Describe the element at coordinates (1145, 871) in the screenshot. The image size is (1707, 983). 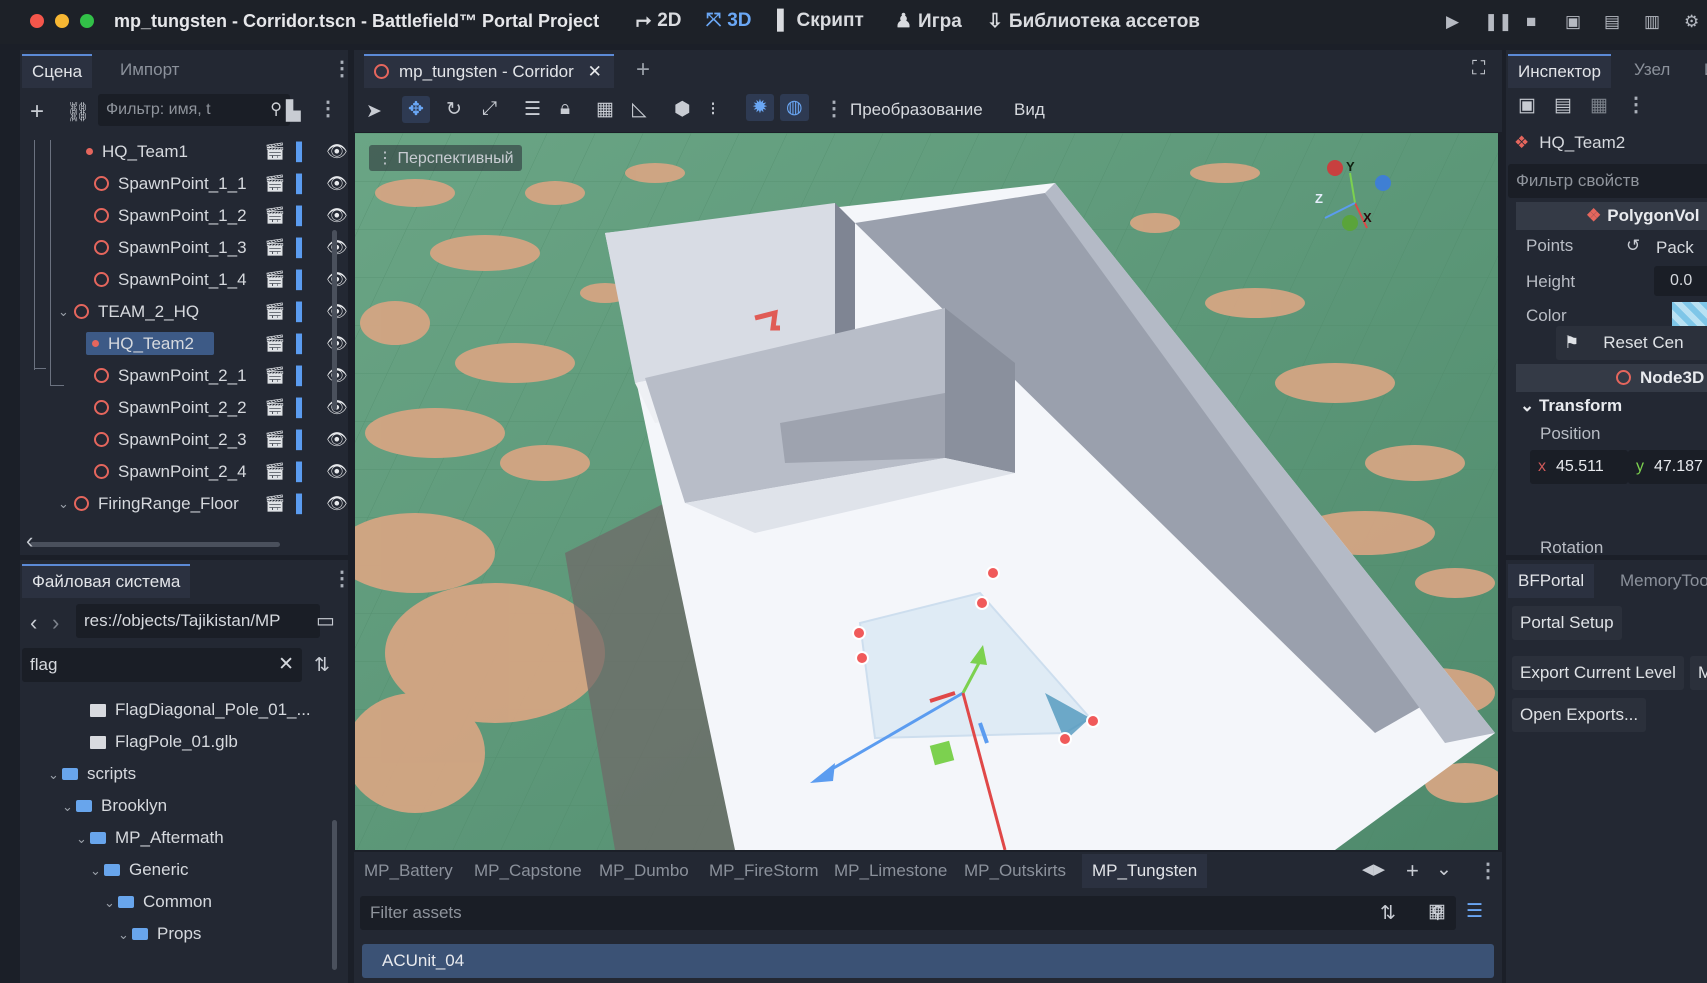
I see `asset-tab: MP_Tungsten` at that location.